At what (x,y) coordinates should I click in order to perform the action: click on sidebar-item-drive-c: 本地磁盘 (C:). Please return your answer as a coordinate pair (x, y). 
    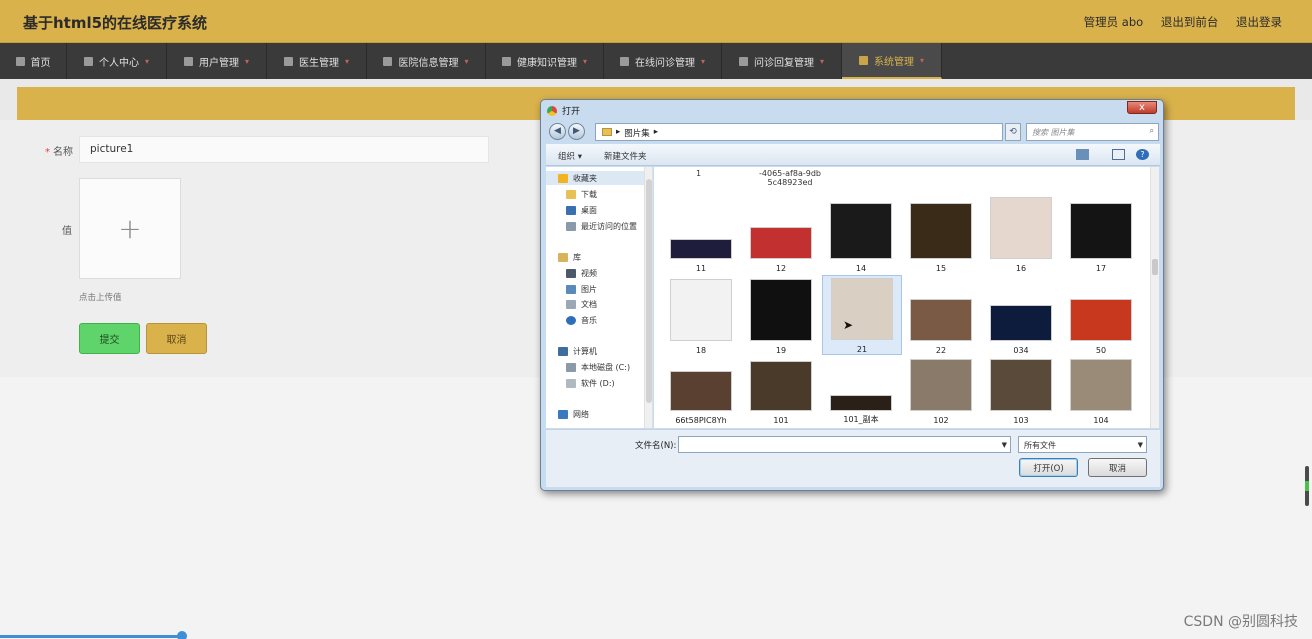
    Looking at the image, I should click on (595, 367).